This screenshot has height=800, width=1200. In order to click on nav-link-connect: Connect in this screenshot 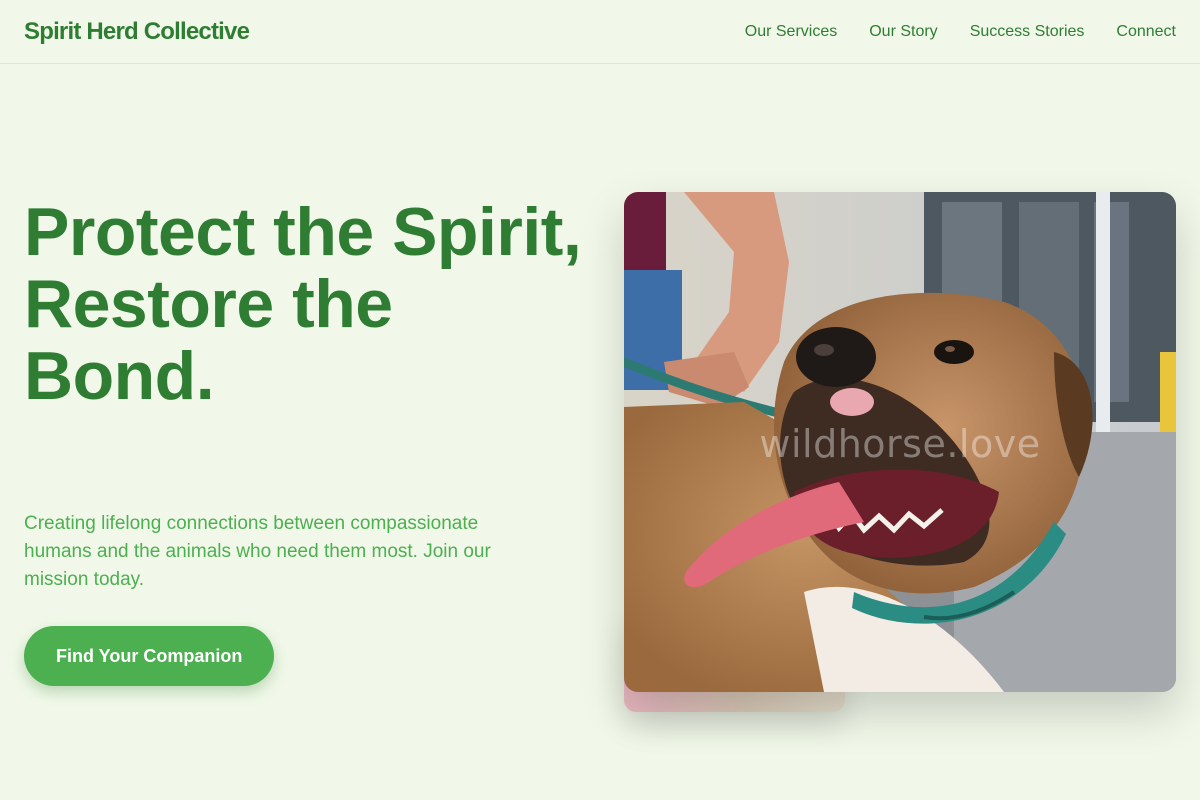, I will do `click(1146, 32)`.